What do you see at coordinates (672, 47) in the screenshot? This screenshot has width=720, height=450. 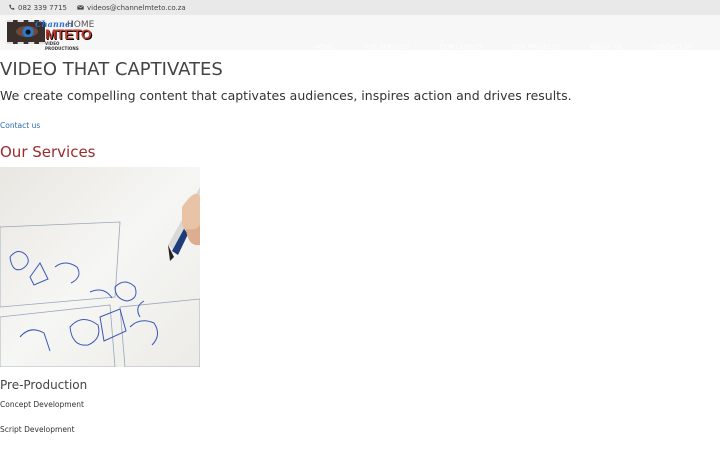 I see `nav-contact-us: CONTACT US` at bounding box center [672, 47].